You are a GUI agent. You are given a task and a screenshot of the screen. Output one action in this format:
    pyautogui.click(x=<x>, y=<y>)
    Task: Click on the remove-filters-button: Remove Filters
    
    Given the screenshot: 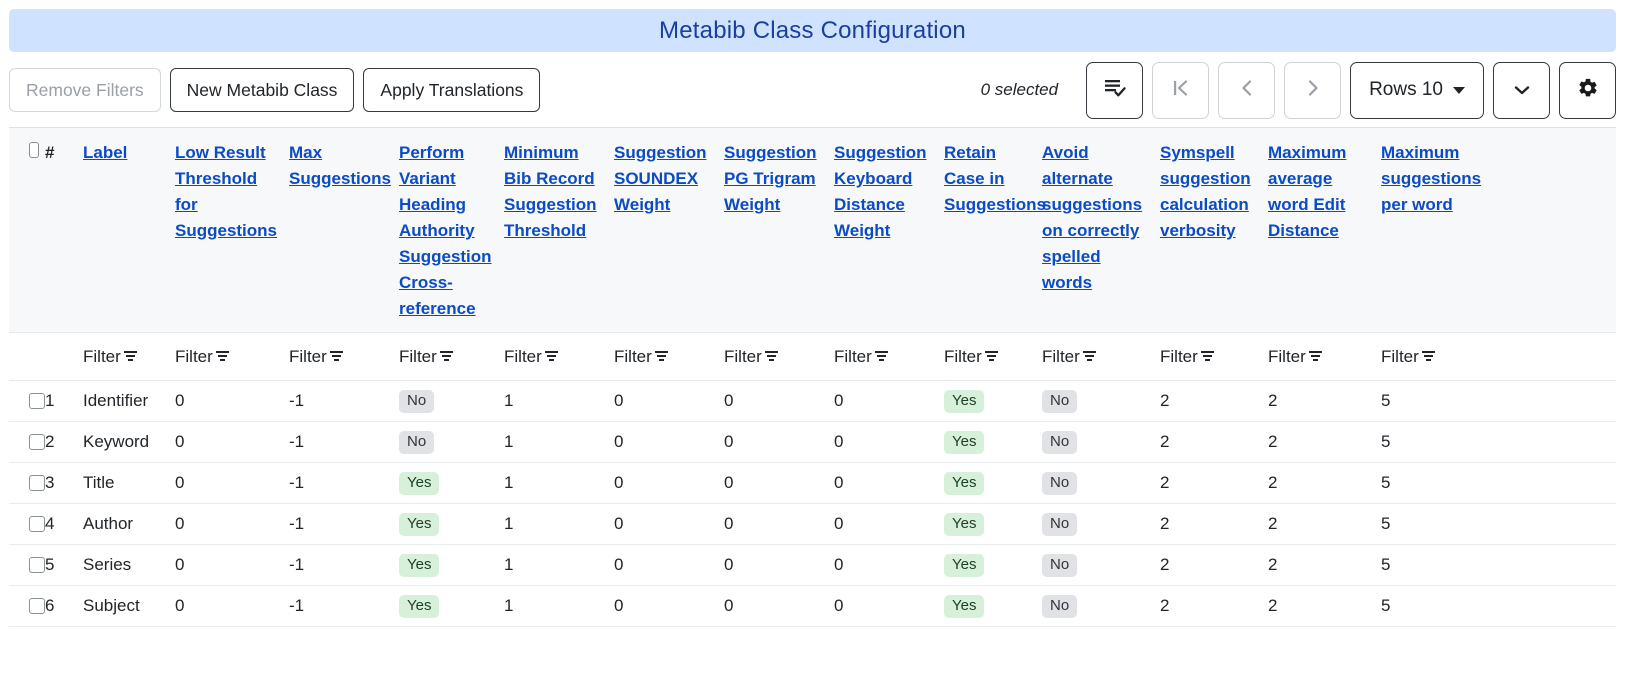 What is the action you would take?
    pyautogui.click(x=85, y=90)
    